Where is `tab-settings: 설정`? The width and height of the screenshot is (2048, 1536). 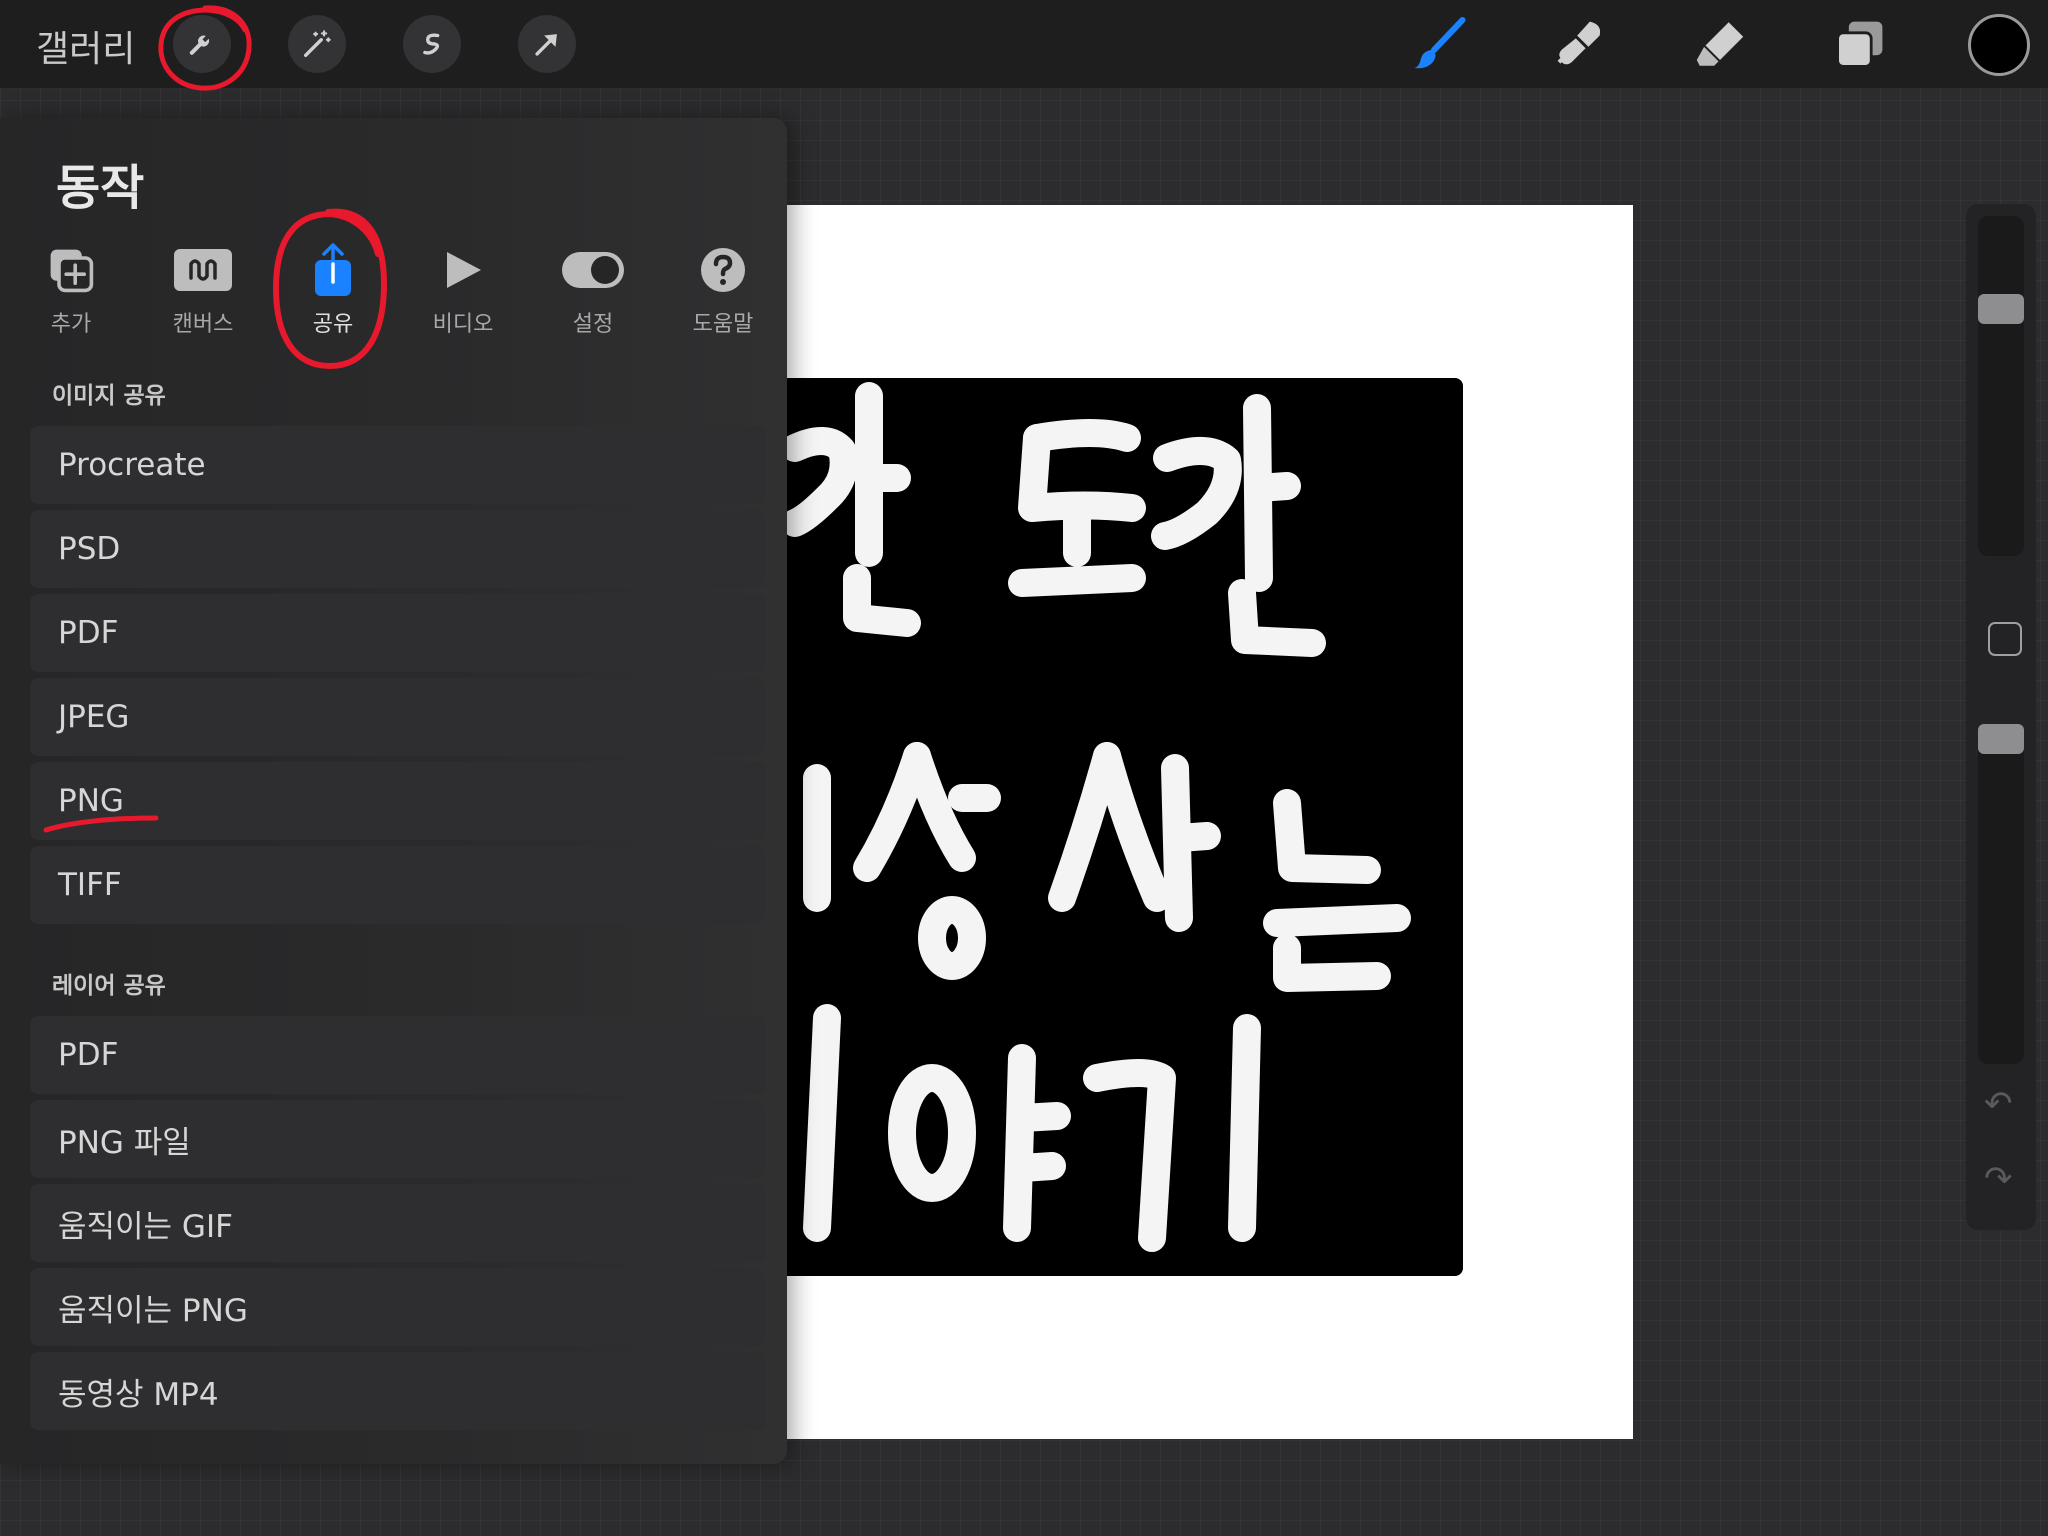 tab-settings: 설정 is located at coordinates (593, 290).